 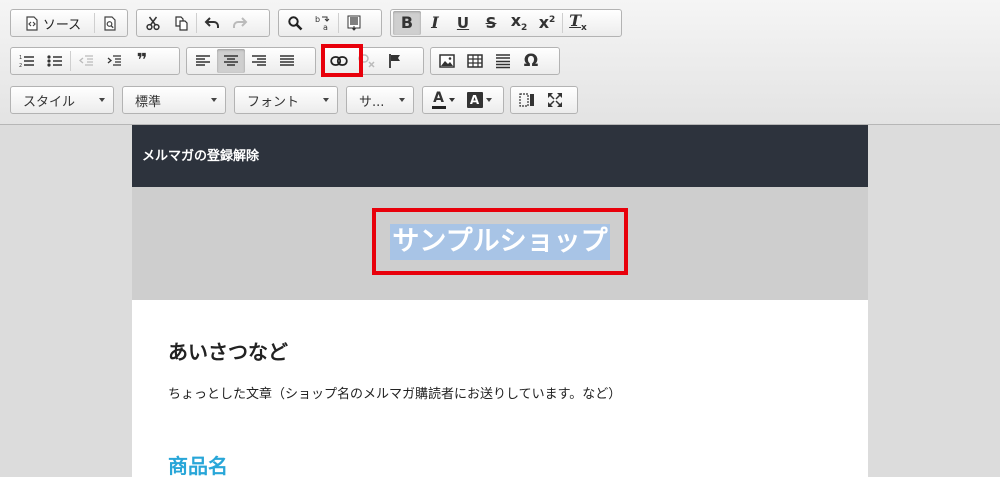 I want to click on unlink-button, so click(x=367, y=61).